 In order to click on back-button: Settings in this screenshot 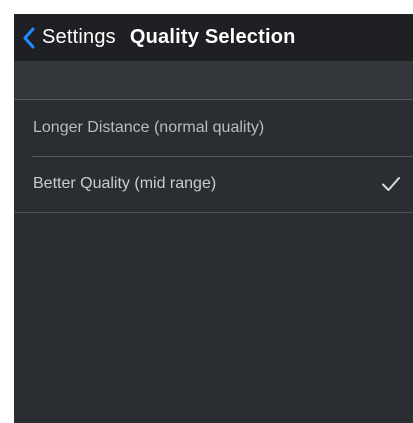, I will do `click(69, 37)`.